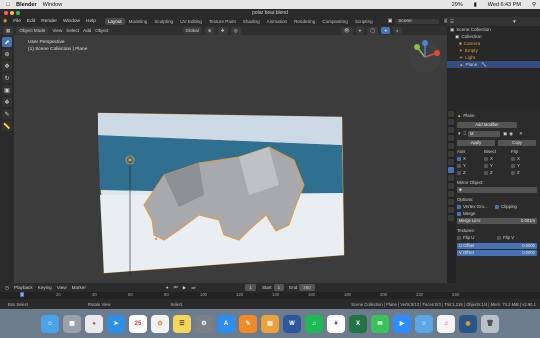 This screenshot has width=540, height=338. Describe the element at coordinates (476, 142) in the screenshot. I see `apply-button: Apply` at that location.